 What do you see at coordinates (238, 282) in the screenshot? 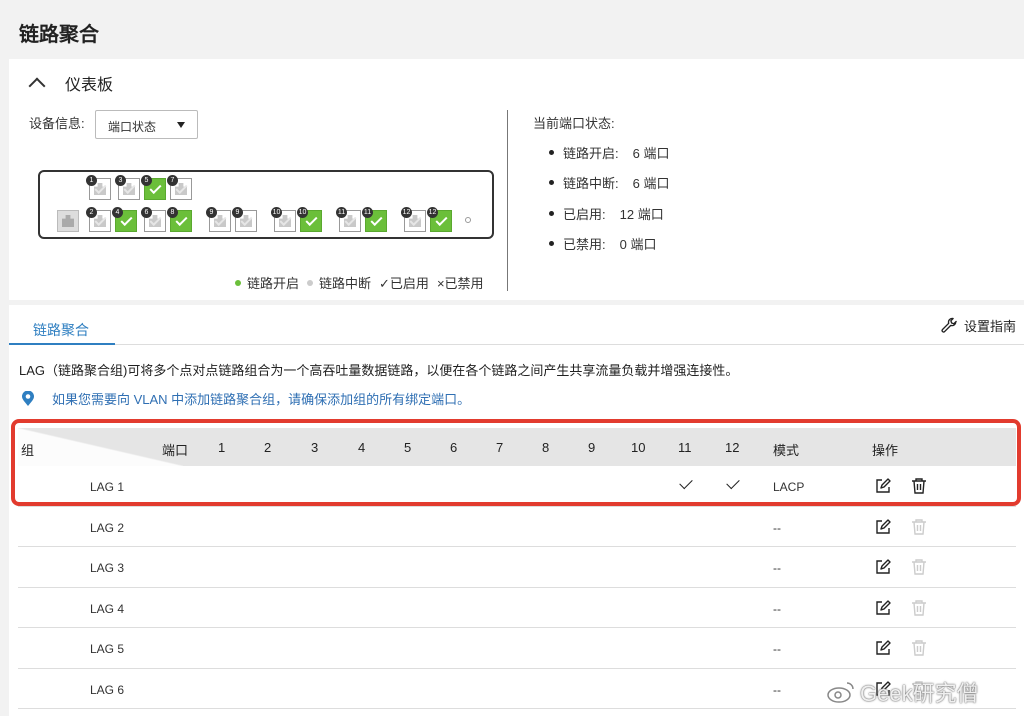
I see `link-up-dot` at bounding box center [238, 282].